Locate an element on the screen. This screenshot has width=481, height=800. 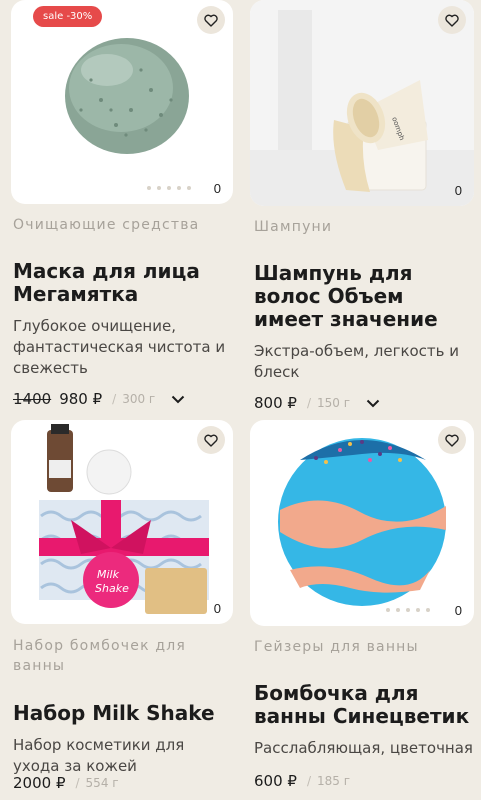
product-image-box: Milk Shake 0 is located at coordinates (122, 522).